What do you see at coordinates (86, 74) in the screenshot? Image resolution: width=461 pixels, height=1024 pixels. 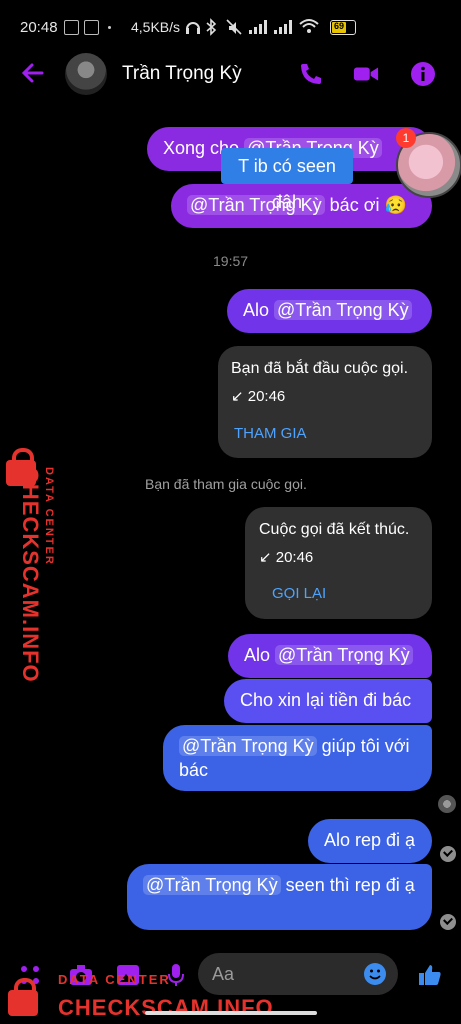 I see `contact-avatar` at bounding box center [86, 74].